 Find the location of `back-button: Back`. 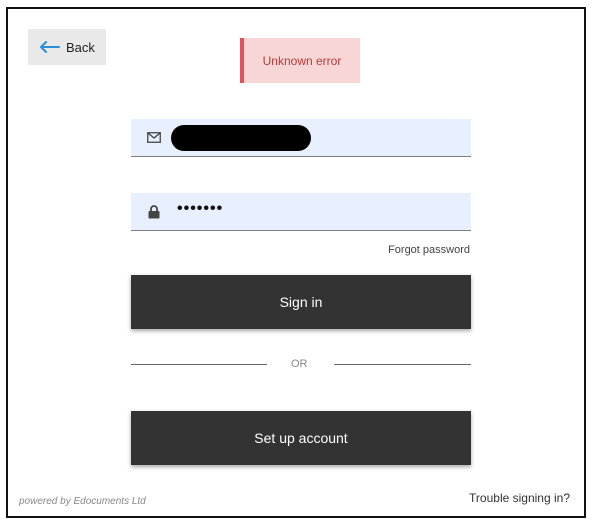

back-button: Back is located at coordinates (67, 47).